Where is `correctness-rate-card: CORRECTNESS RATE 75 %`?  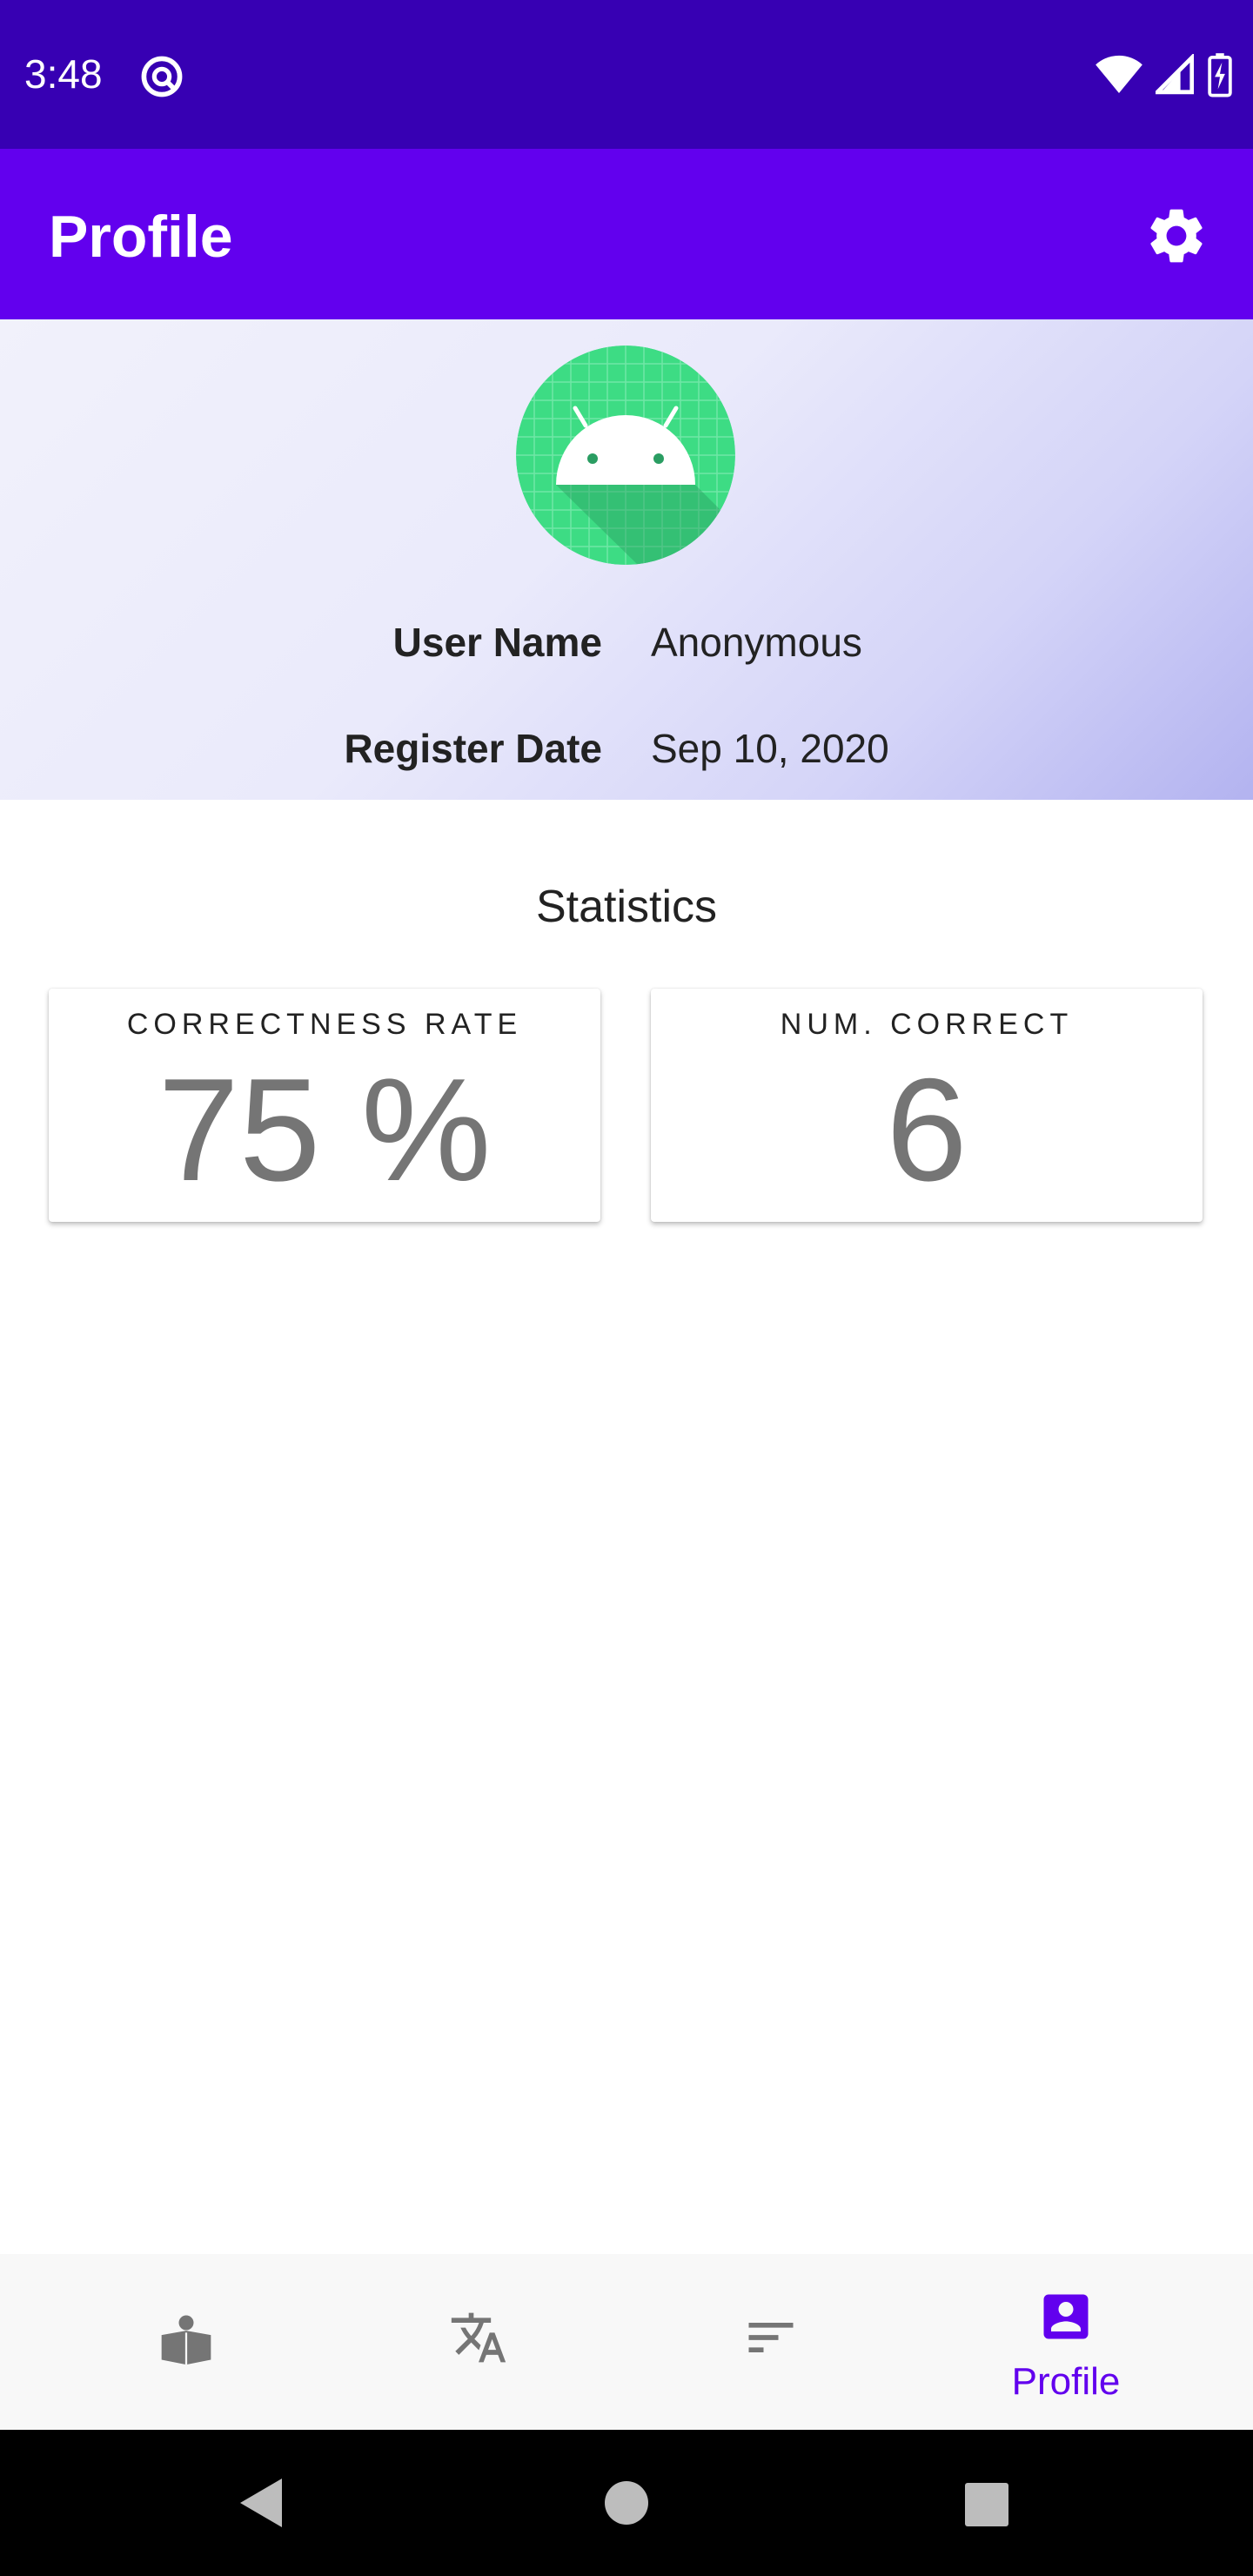
correctness-rate-card: CORRECTNESS RATE 75 % is located at coordinates (324, 1105).